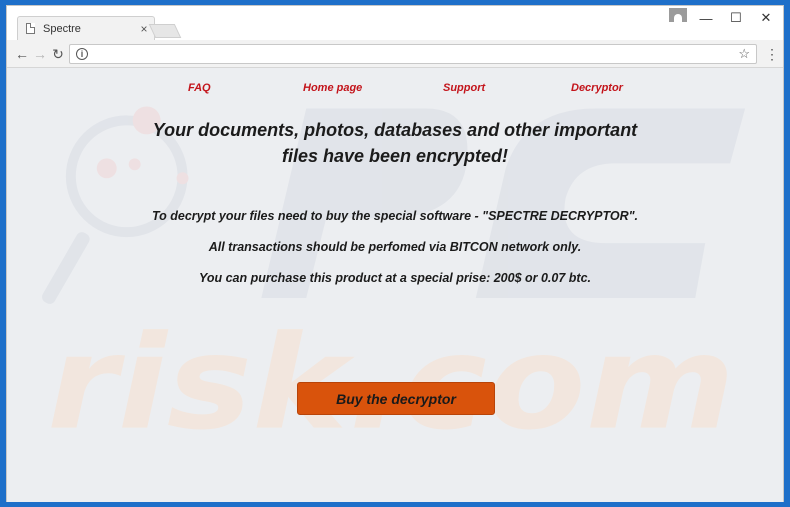 The height and width of the screenshot is (507, 790). What do you see at coordinates (40, 54) in the screenshot?
I see `forward-icon: →` at bounding box center [40, 54].